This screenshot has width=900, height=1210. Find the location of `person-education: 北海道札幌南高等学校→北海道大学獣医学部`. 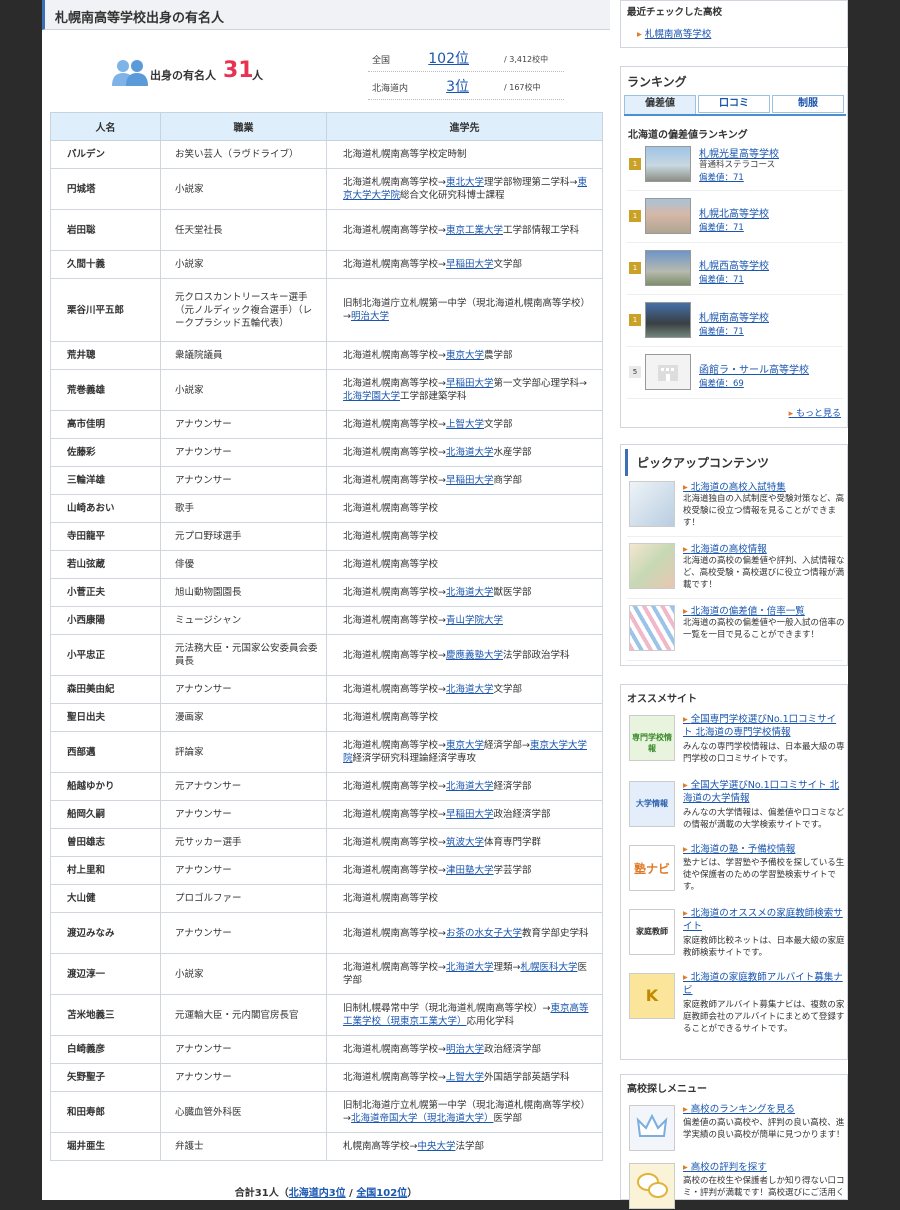

person-education: 北海道札幌南高等学校→北海道大学獣医学部 is located at coordinates (464, 592).